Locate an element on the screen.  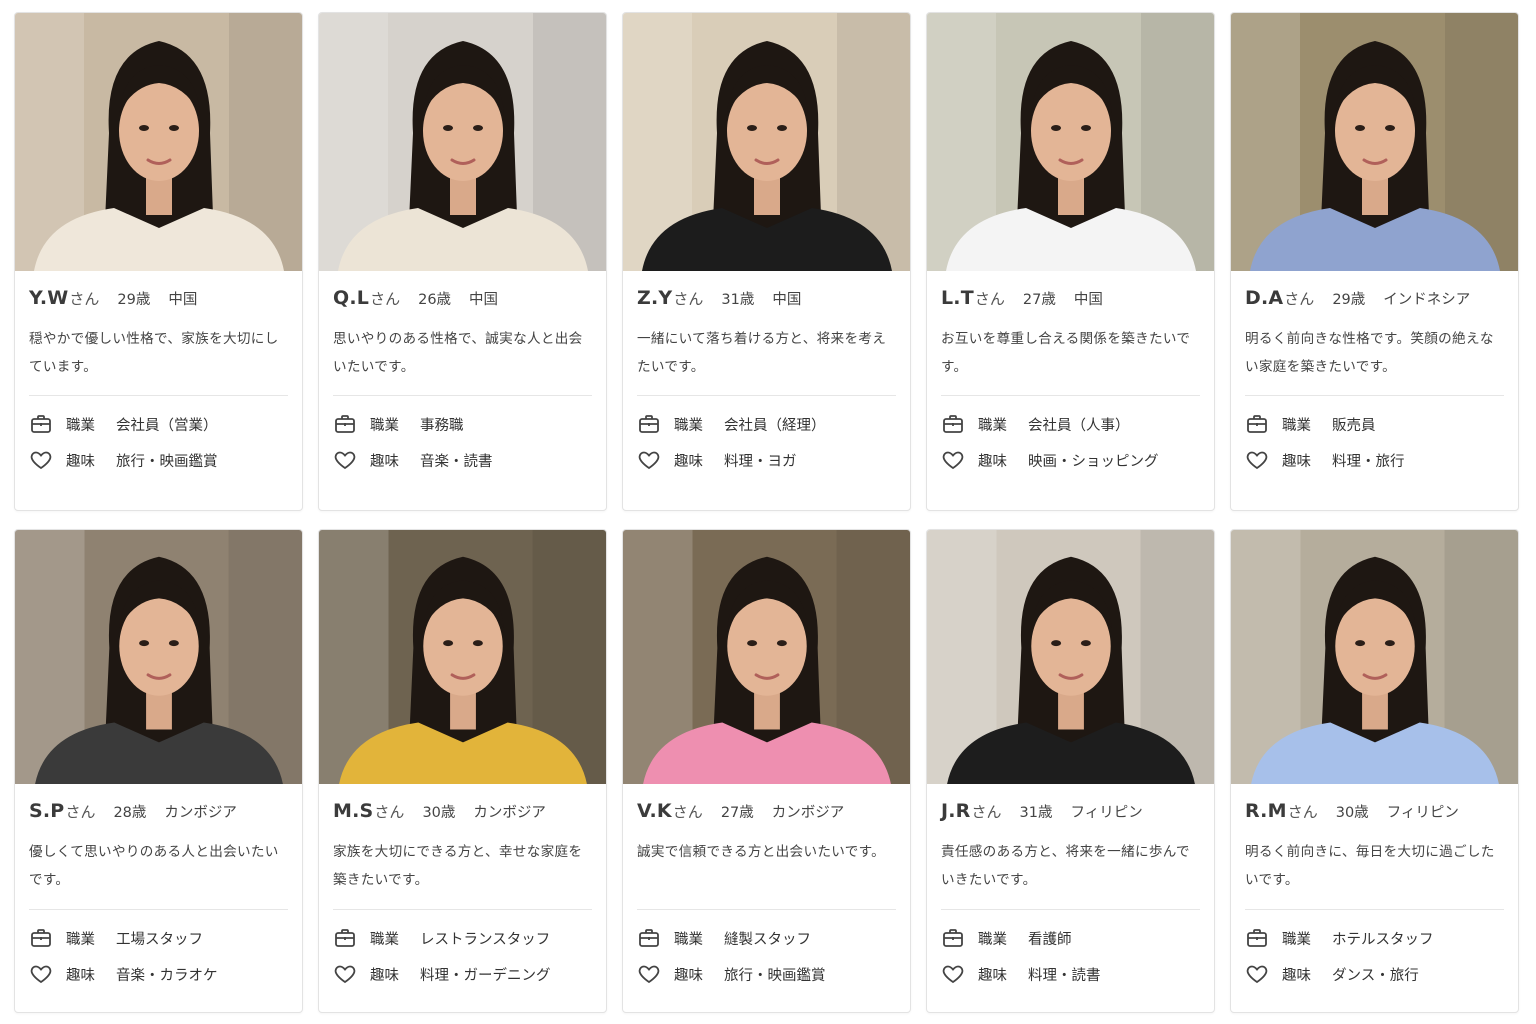
hobby-value: 音楽・カラオケ is located at coordinates (167, 975).